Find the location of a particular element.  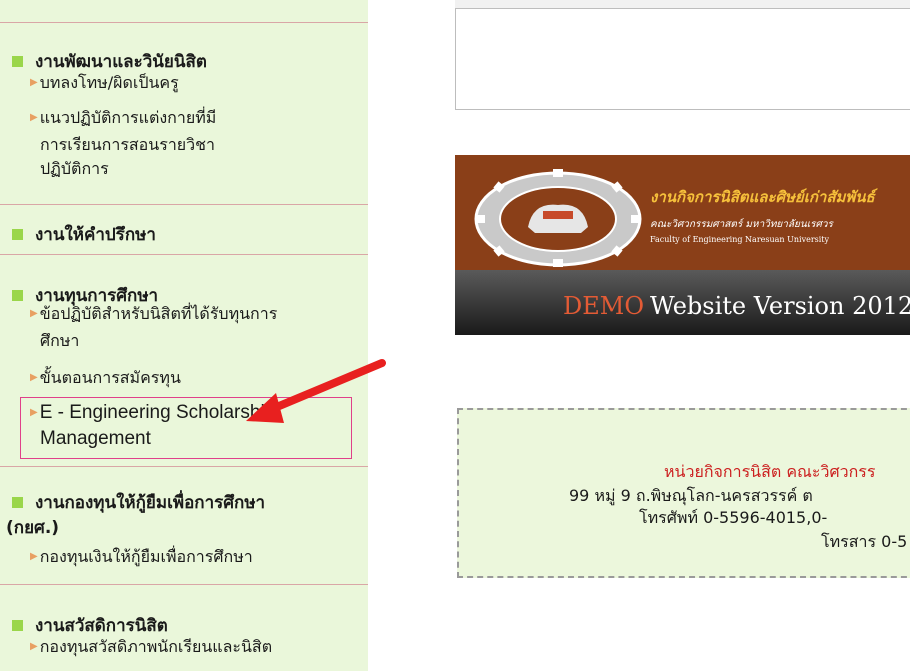

banner-title: งานกิจการนิสิตและศิษย์เก่าสัมพันธ์ is located at coordinates (762, 197).